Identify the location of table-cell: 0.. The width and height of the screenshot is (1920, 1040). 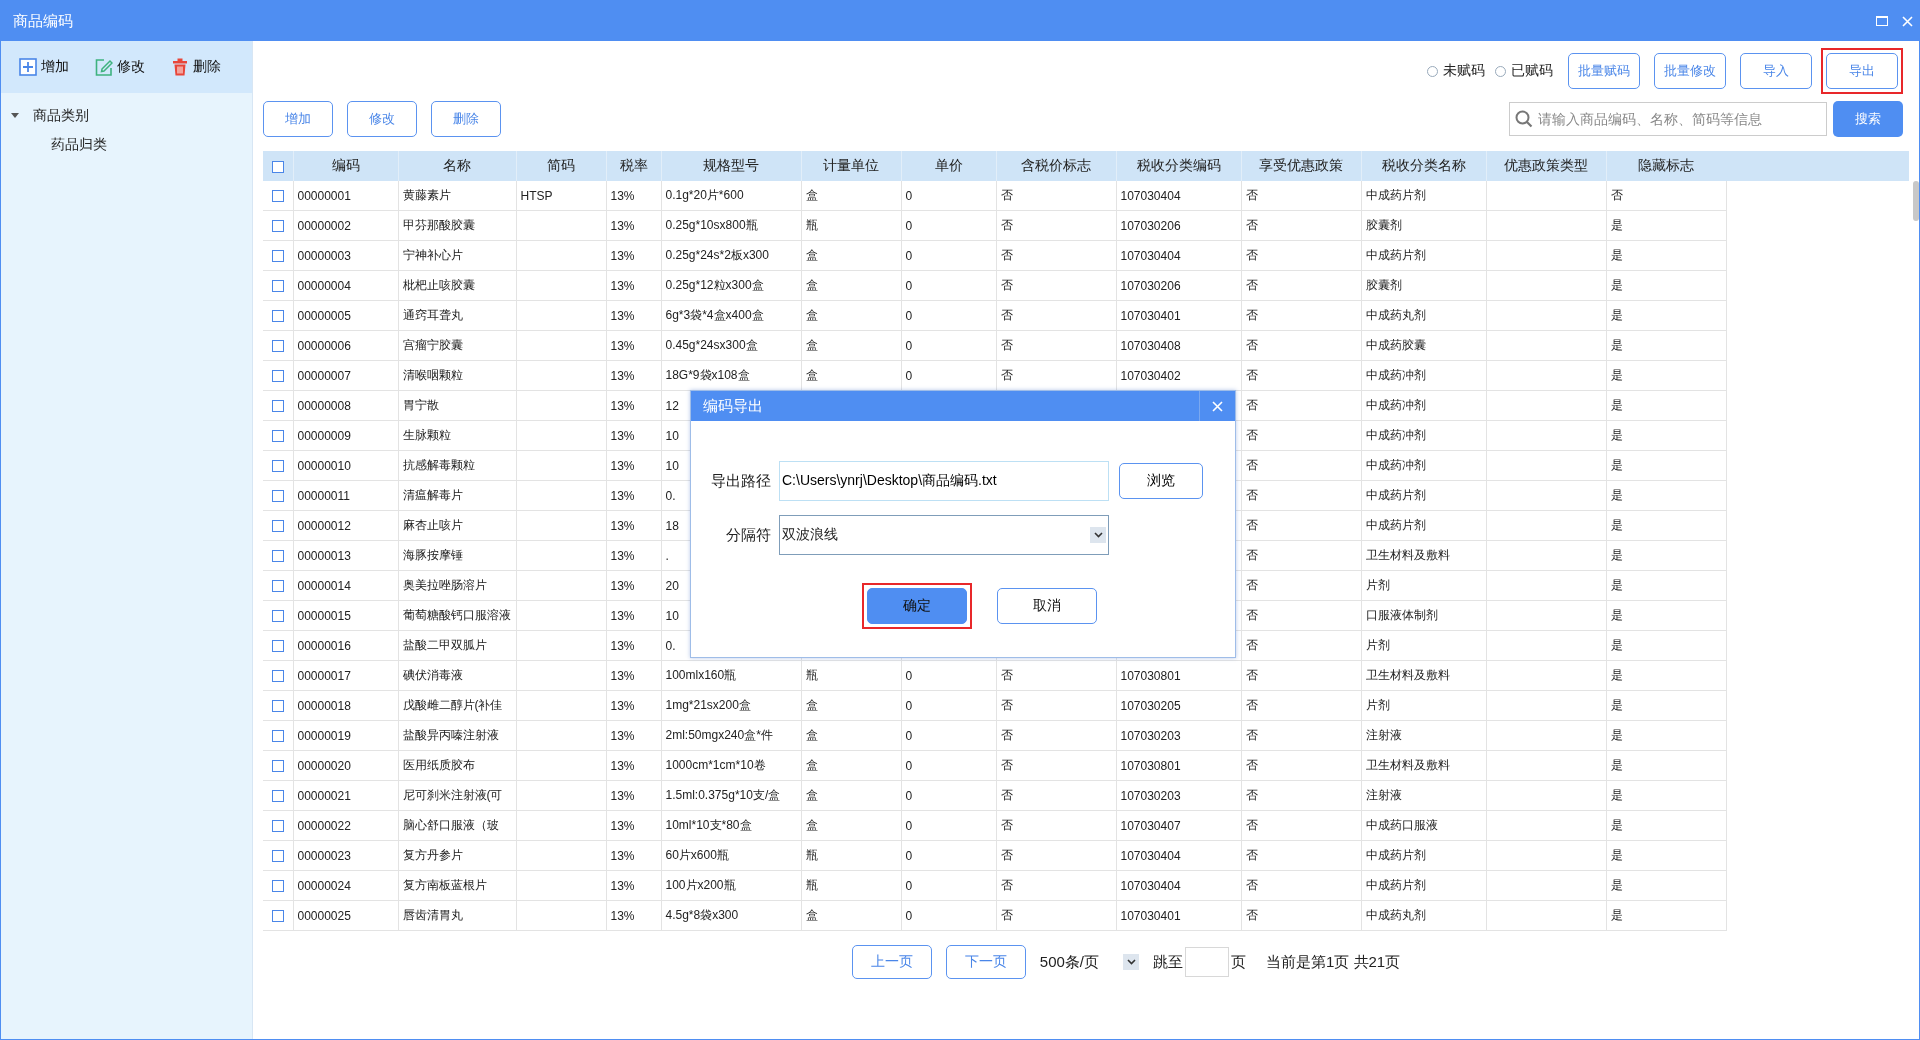
(670, 645).